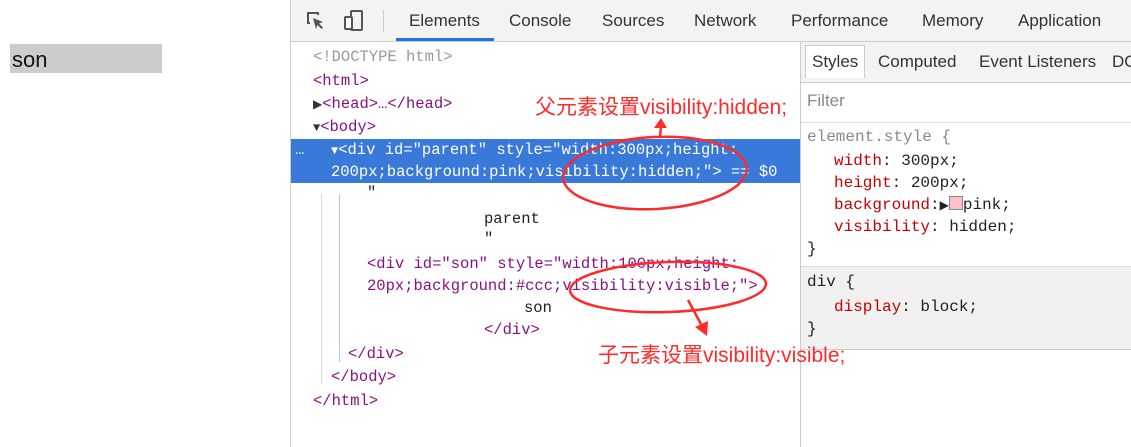 The image size is (1131, 447). I want to click on tree-son-close: </div>, so click(512, 330).